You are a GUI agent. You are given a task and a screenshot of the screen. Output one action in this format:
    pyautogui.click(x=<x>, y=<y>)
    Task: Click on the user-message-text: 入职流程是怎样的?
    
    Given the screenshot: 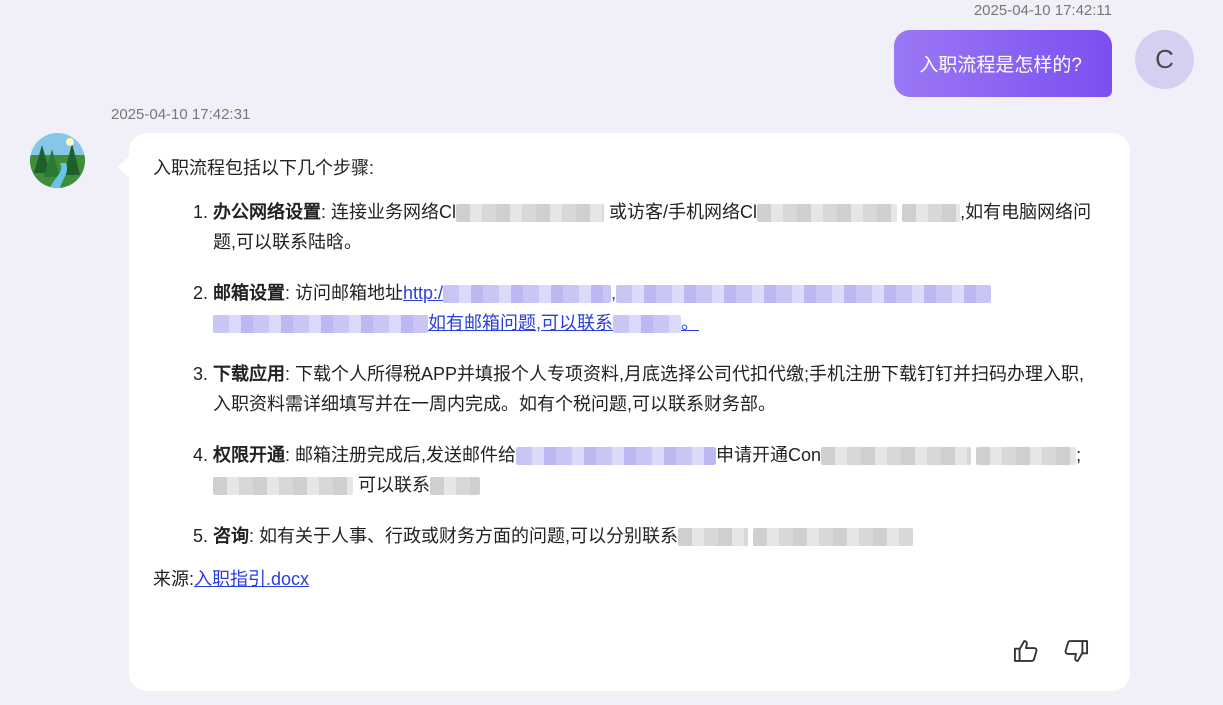 What is the action you would take?
    pyautogui.click(x=1000, y=65)
    